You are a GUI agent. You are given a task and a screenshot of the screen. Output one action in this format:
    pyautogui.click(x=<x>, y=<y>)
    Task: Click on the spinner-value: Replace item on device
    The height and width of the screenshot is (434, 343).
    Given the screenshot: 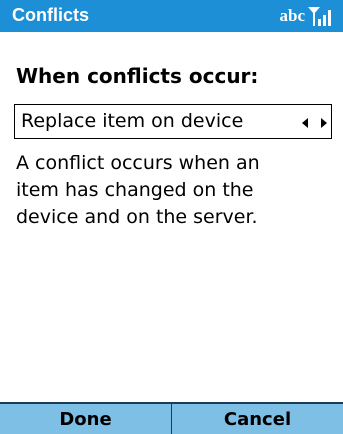 What is the action you would take?
    pyautogui.click(x=132, y=121)
    